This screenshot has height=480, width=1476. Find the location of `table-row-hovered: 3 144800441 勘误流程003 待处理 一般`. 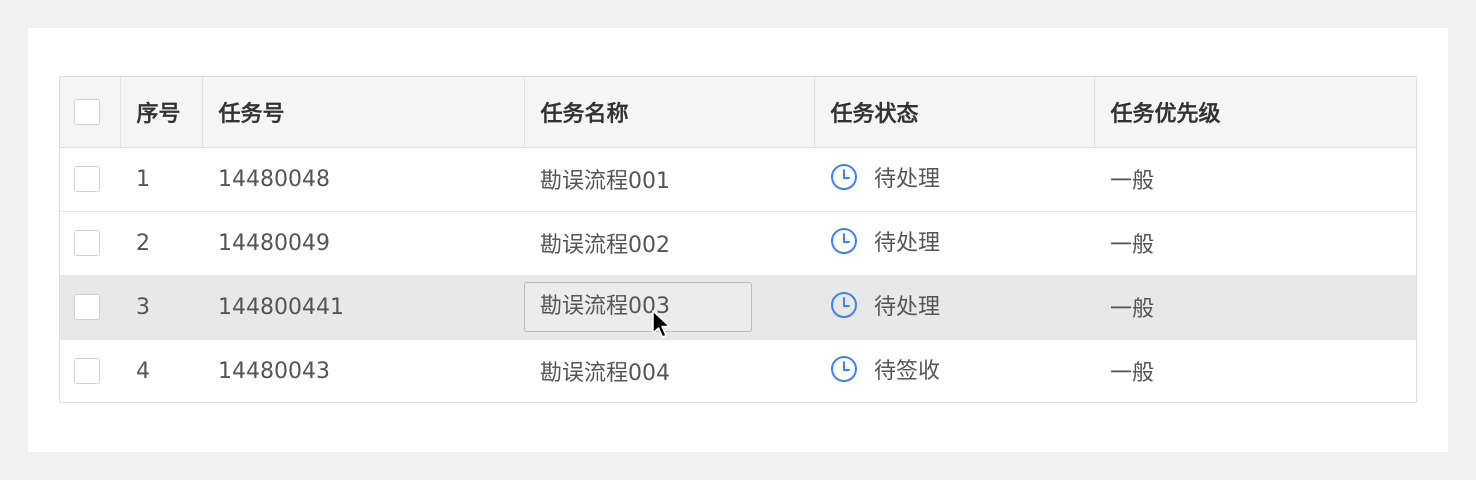

table-row-hovered: 3 144800441 勘误流程003 待处理 一般 is located at coordinates (738, 307).